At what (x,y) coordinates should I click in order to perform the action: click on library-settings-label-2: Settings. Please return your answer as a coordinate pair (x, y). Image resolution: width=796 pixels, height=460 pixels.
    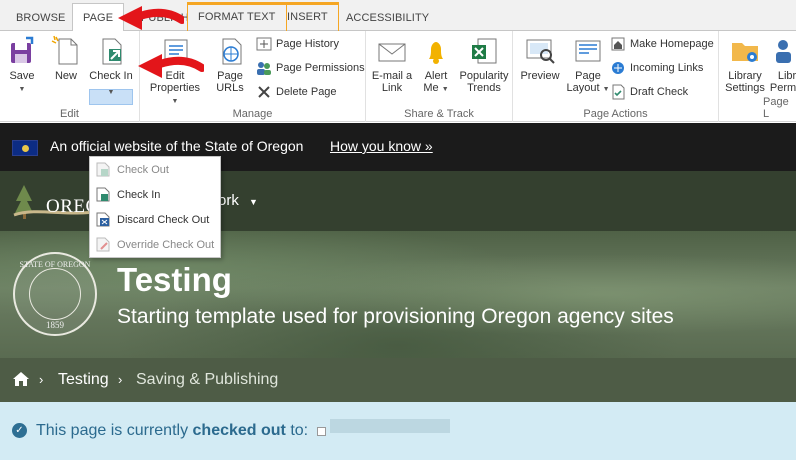
    Looking at the image, I should click on (745, 88).